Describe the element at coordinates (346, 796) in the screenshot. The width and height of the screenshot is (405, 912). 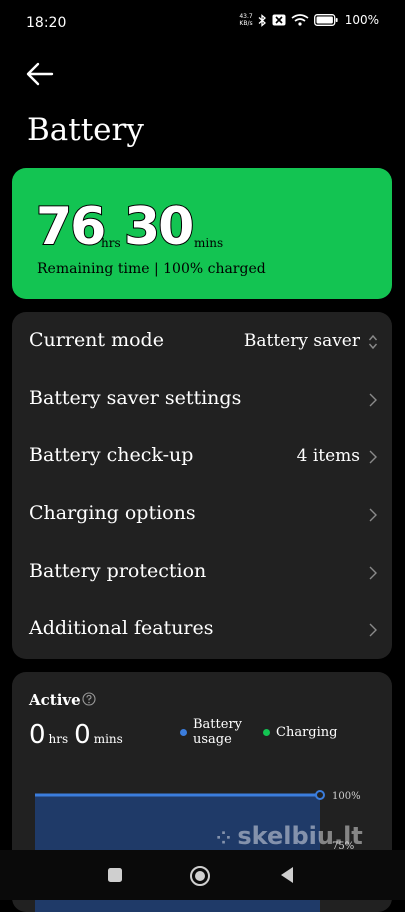
I see `chart-y-tick-label: 100%` at that location.